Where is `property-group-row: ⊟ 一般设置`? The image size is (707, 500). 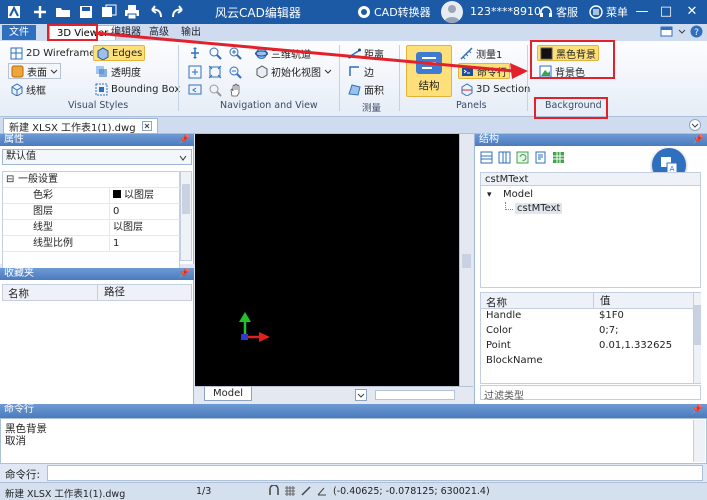 property-group-row: ⊟ 一般设置 is located at coordinates (92, 180).